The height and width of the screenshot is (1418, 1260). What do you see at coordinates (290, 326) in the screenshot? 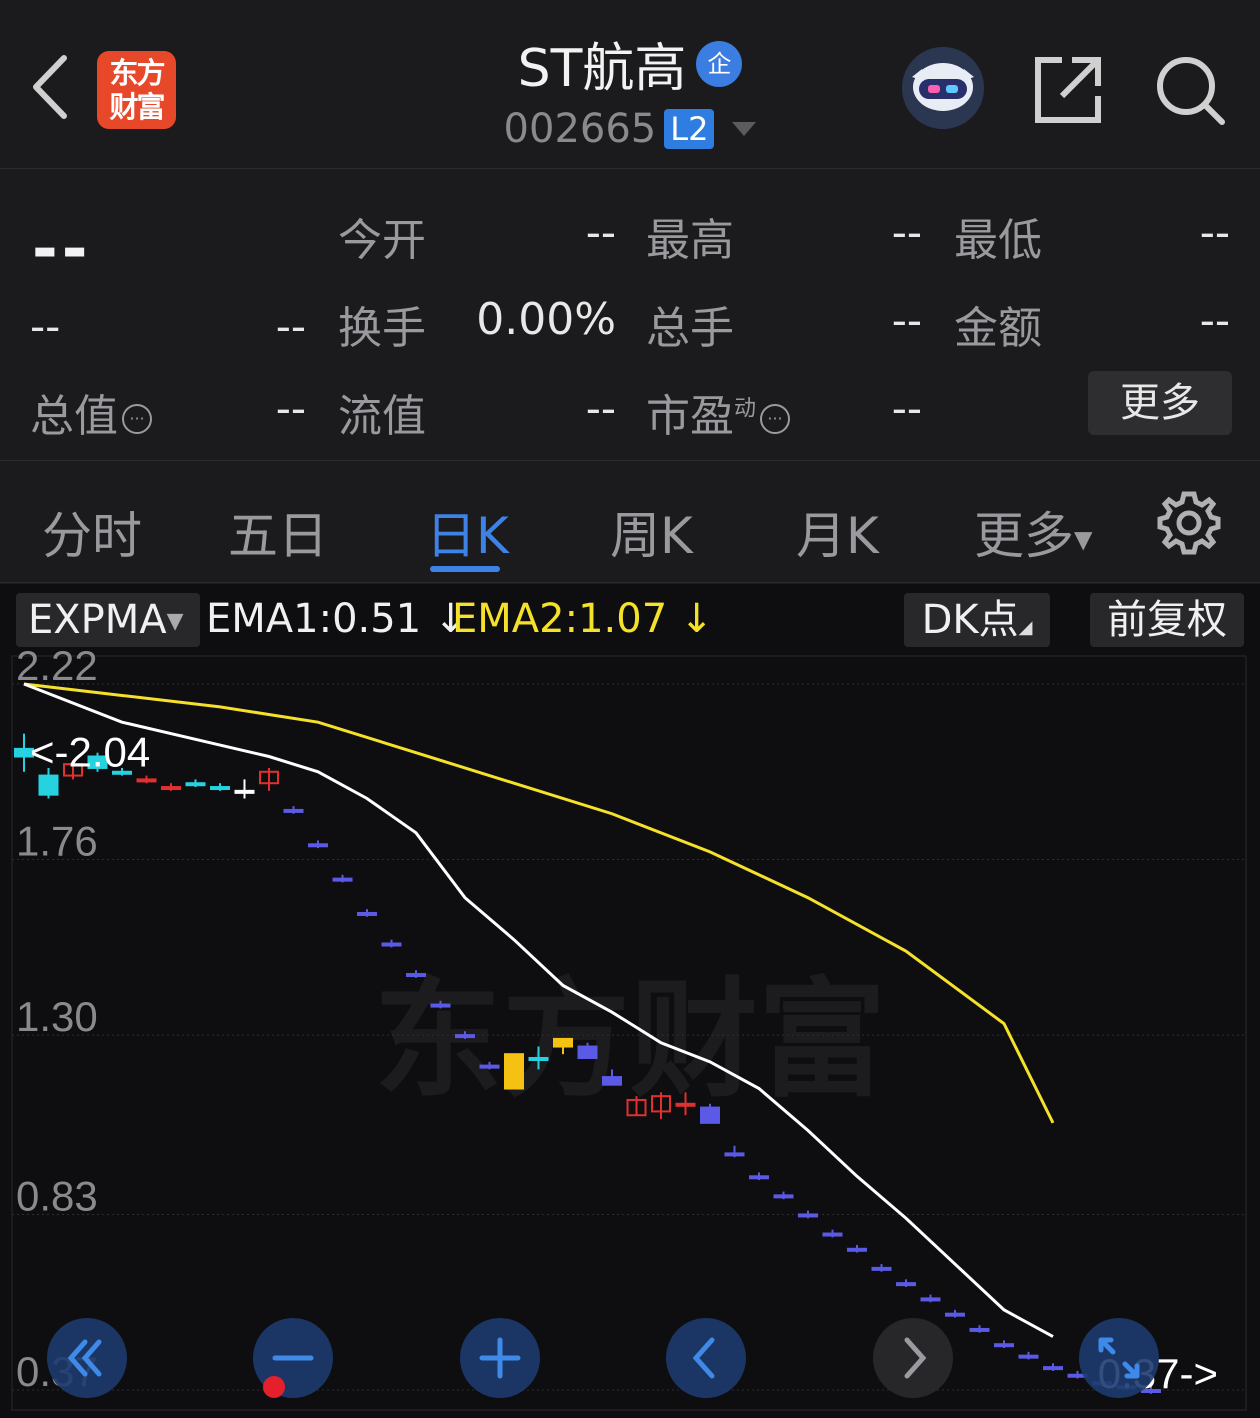
I see `price-change-pct: --` at bounding box center [290, 326].